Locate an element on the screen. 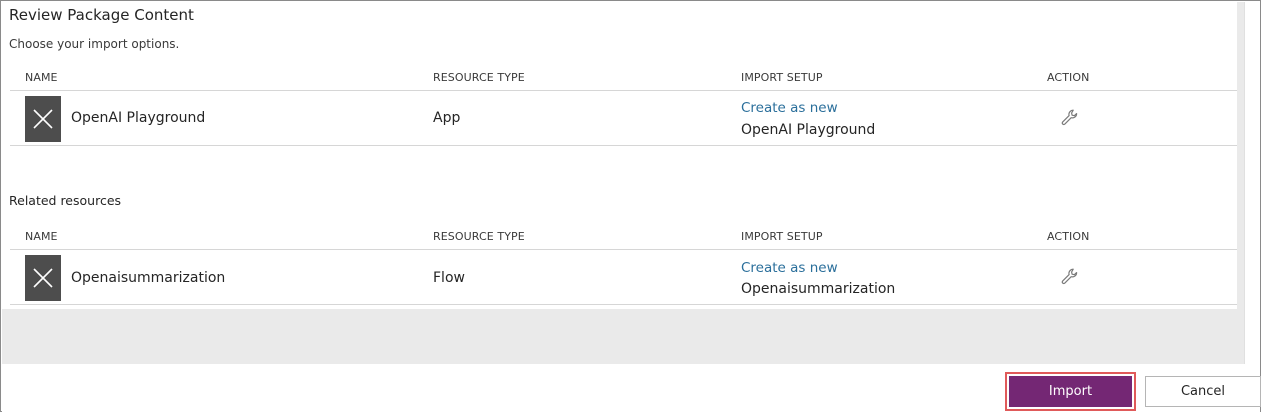  vertical-scrollbar is located at coordinates (1252, 183).